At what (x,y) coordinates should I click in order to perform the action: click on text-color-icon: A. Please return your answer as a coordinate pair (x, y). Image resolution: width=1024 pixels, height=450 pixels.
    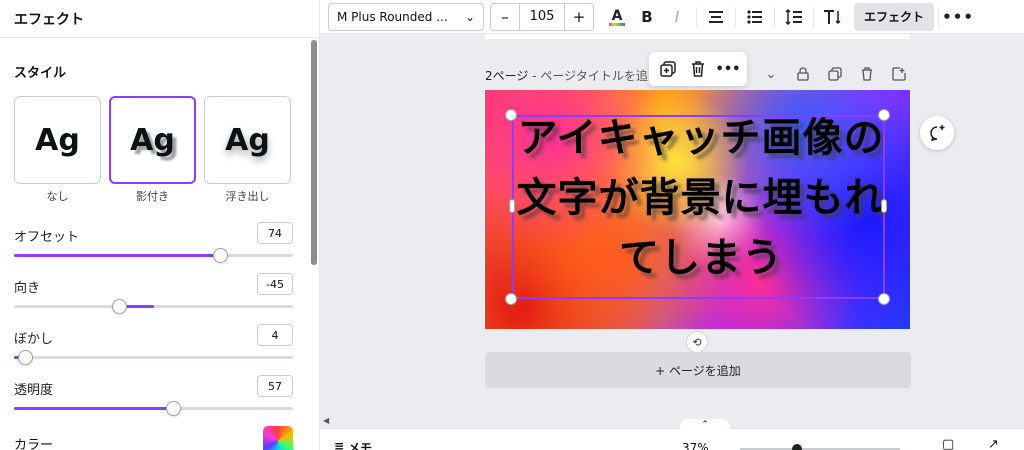
    Looking at the image, I should click on (617, 17).